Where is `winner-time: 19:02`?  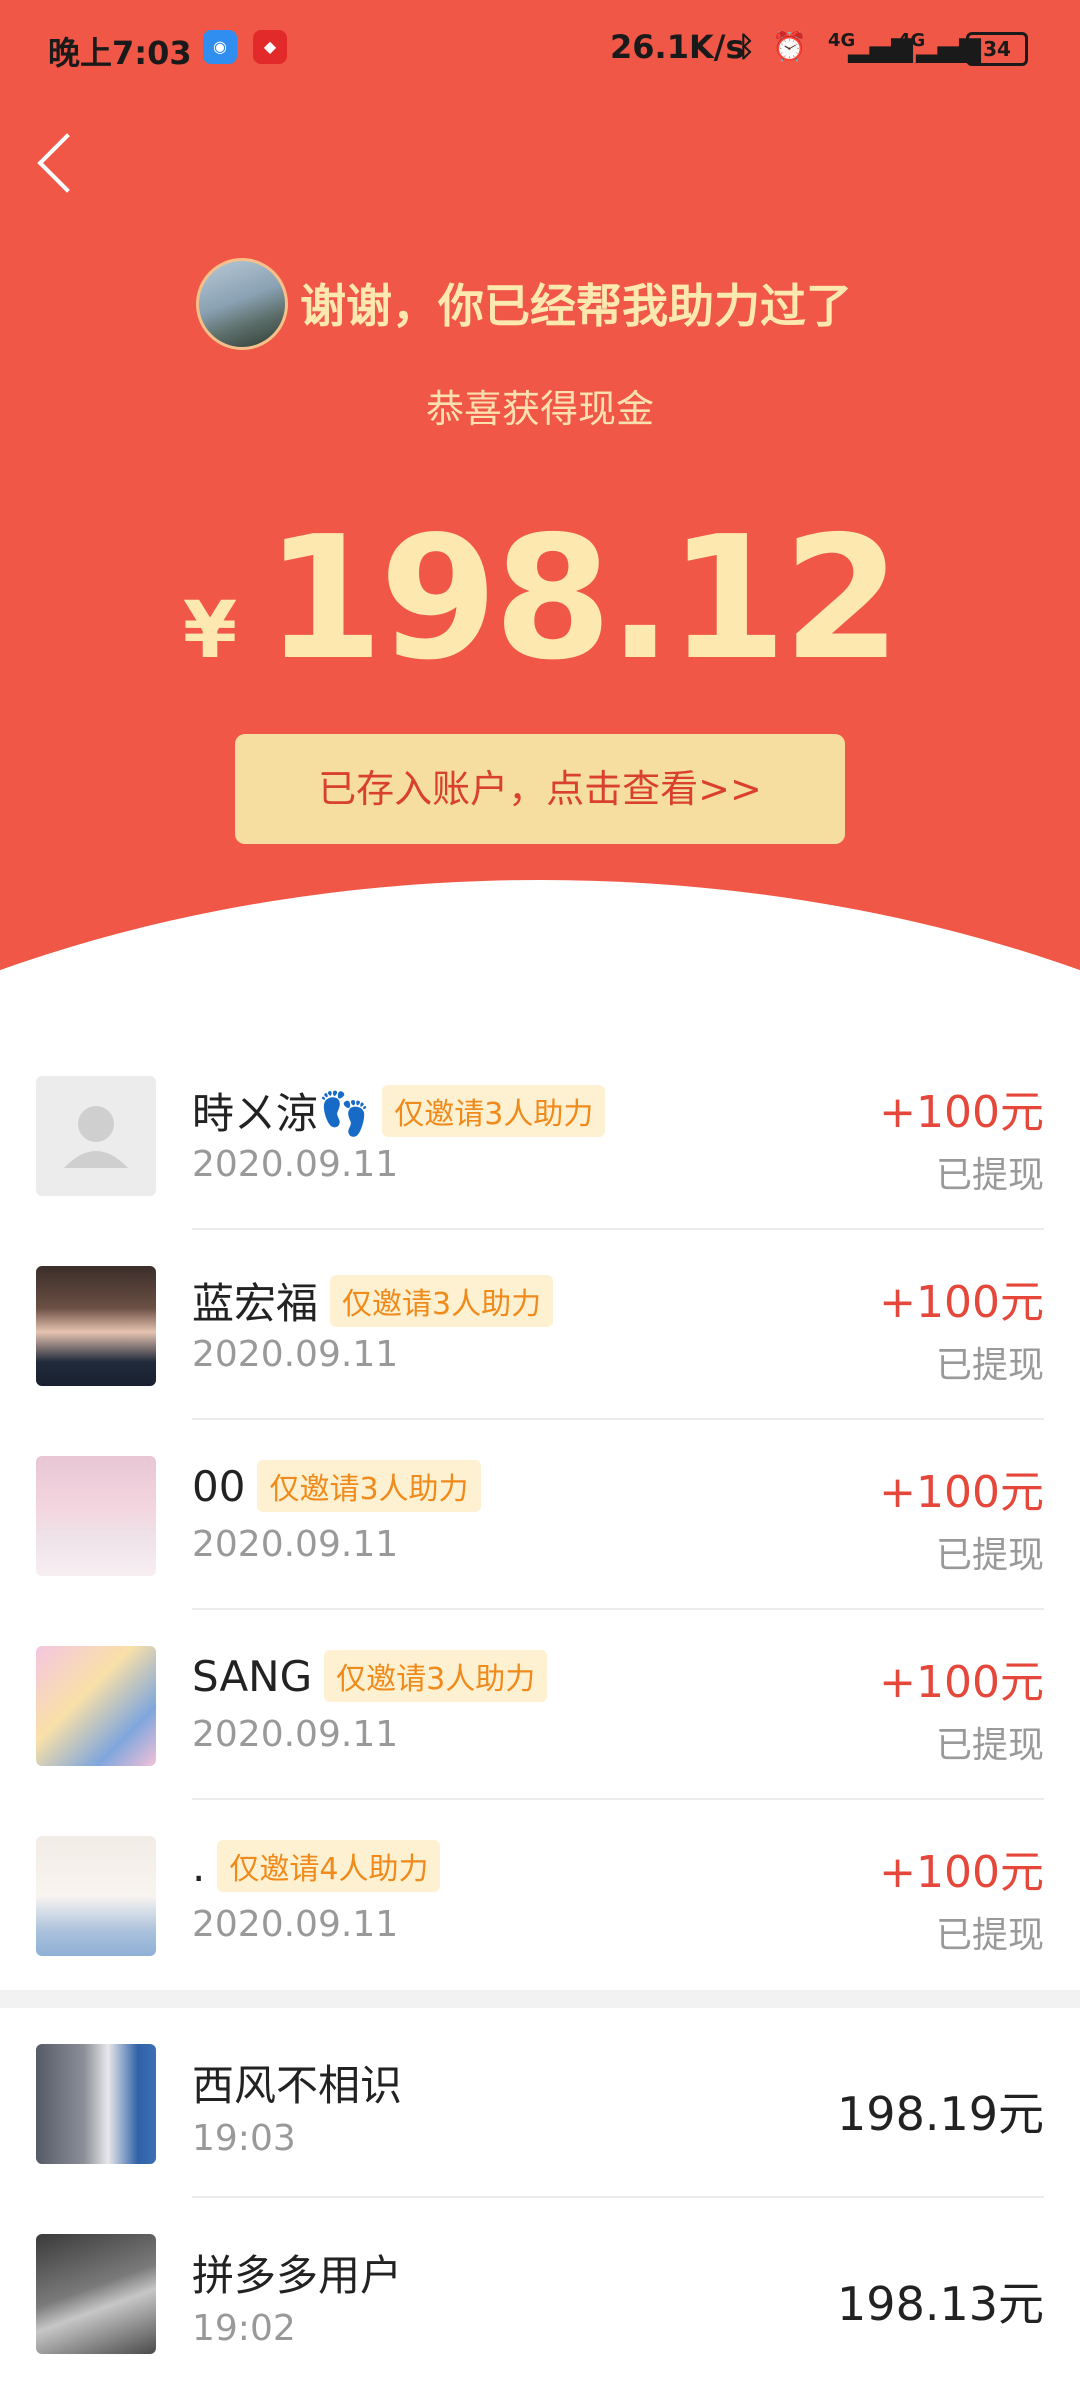
winner-time: 19:02 is located at coordinates (244, 2328).